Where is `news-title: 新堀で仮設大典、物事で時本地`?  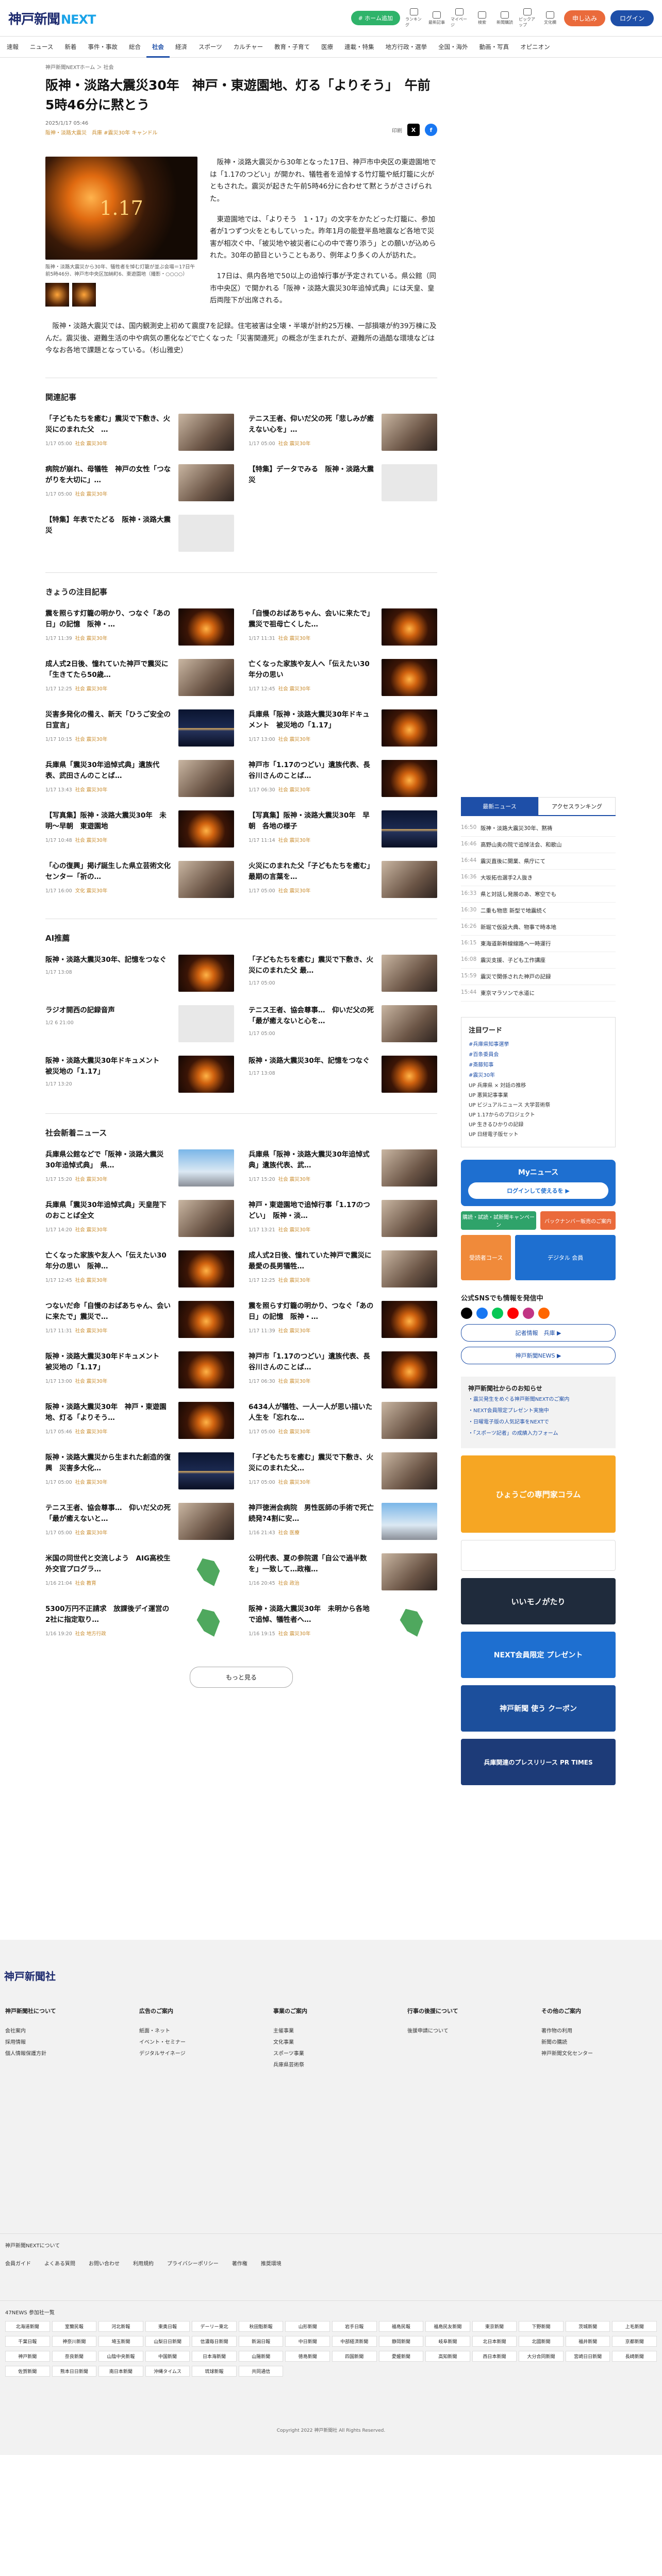 news-title: 新堀で仮設大典、物事で時本地 is located at coordinates (518, 927).